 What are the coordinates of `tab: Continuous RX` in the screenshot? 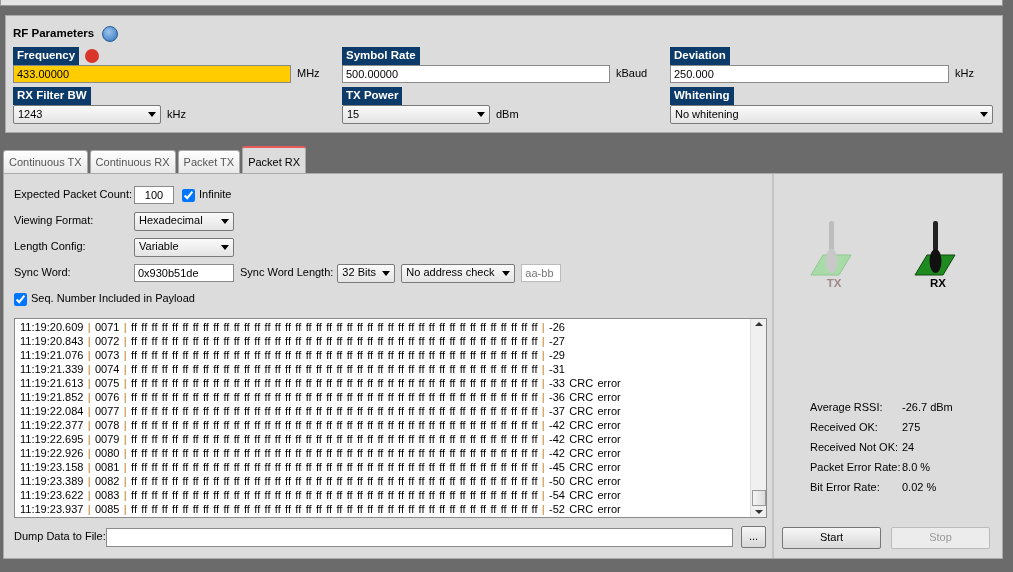 It's located at (132, 161).